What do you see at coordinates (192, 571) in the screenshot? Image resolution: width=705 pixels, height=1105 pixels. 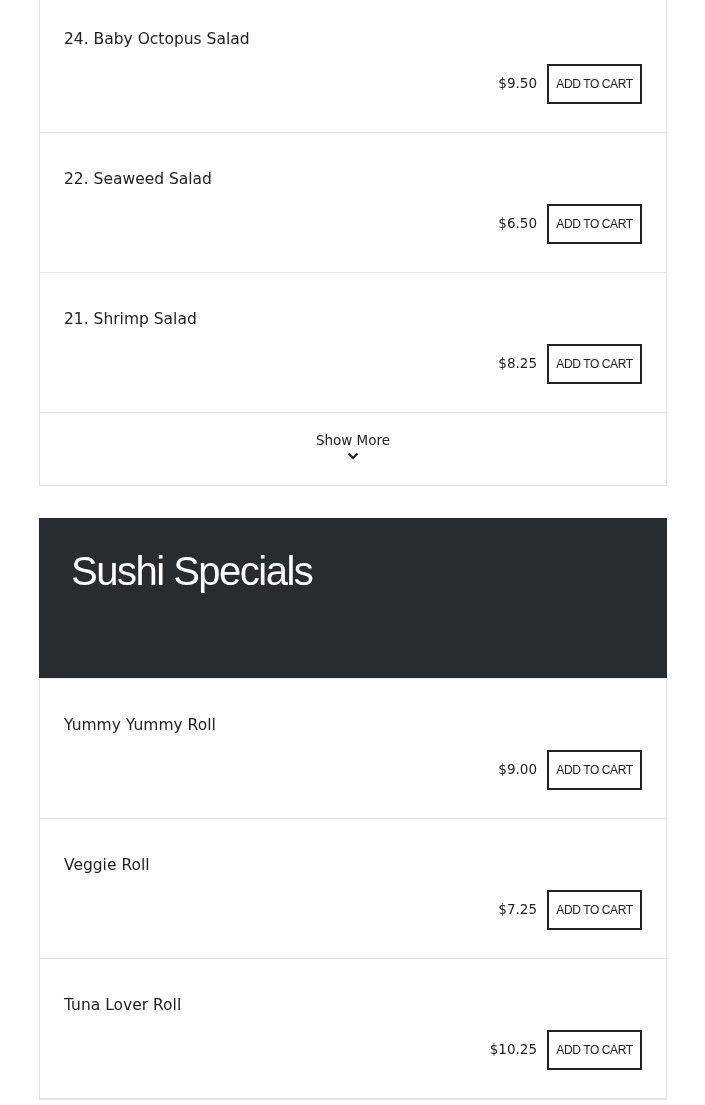 I see `section-title: Sushi Specials` at bounding box center [192, 571].